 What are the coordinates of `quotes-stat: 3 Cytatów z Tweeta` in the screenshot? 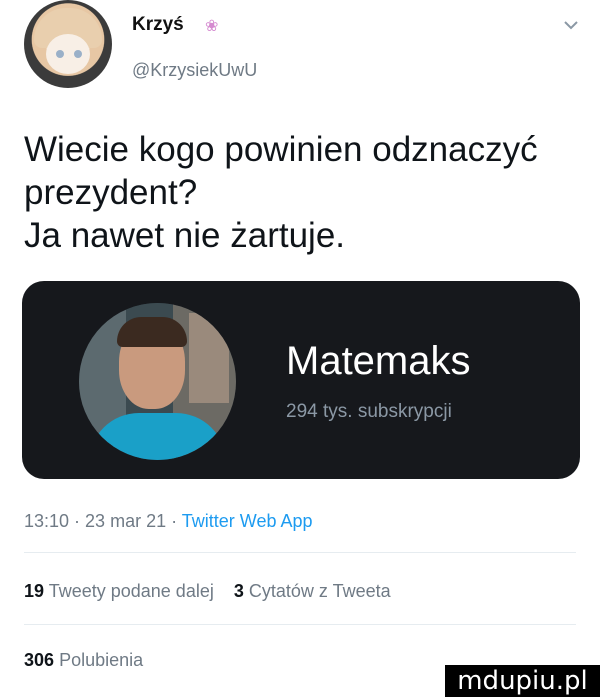 It's located at (312, 591).